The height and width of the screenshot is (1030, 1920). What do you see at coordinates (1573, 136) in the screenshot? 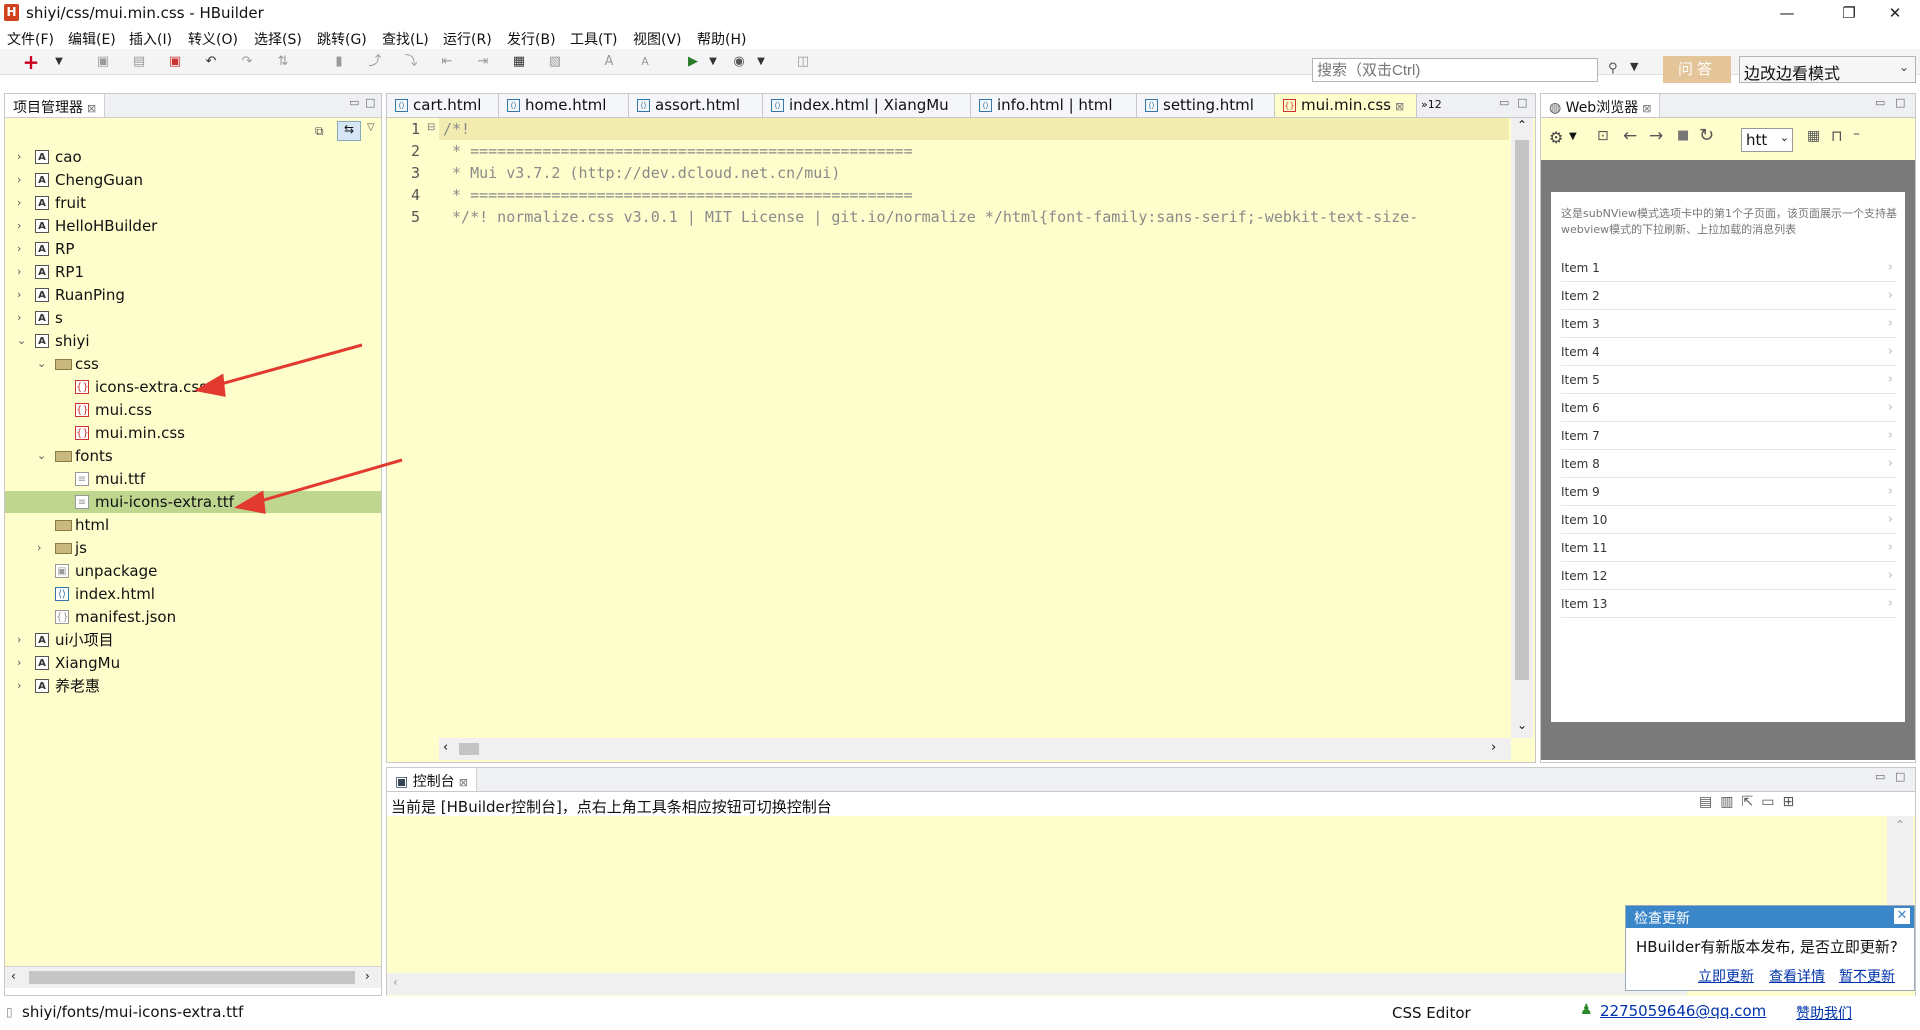
I see `settings-dropdown-icon: ▼` at bounding box center [1573, 136].